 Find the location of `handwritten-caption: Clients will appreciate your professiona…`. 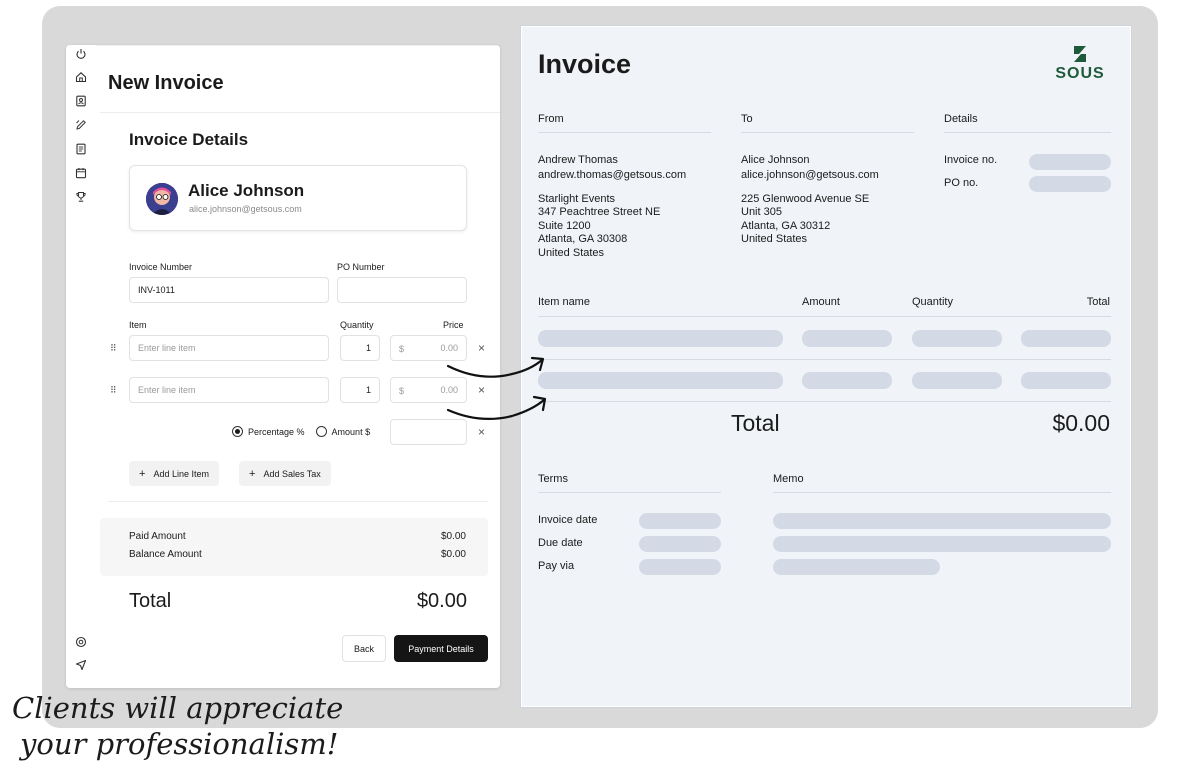

handwritten-caption: Clients will appreciate your professiona… is located at coordinates (177, 726).